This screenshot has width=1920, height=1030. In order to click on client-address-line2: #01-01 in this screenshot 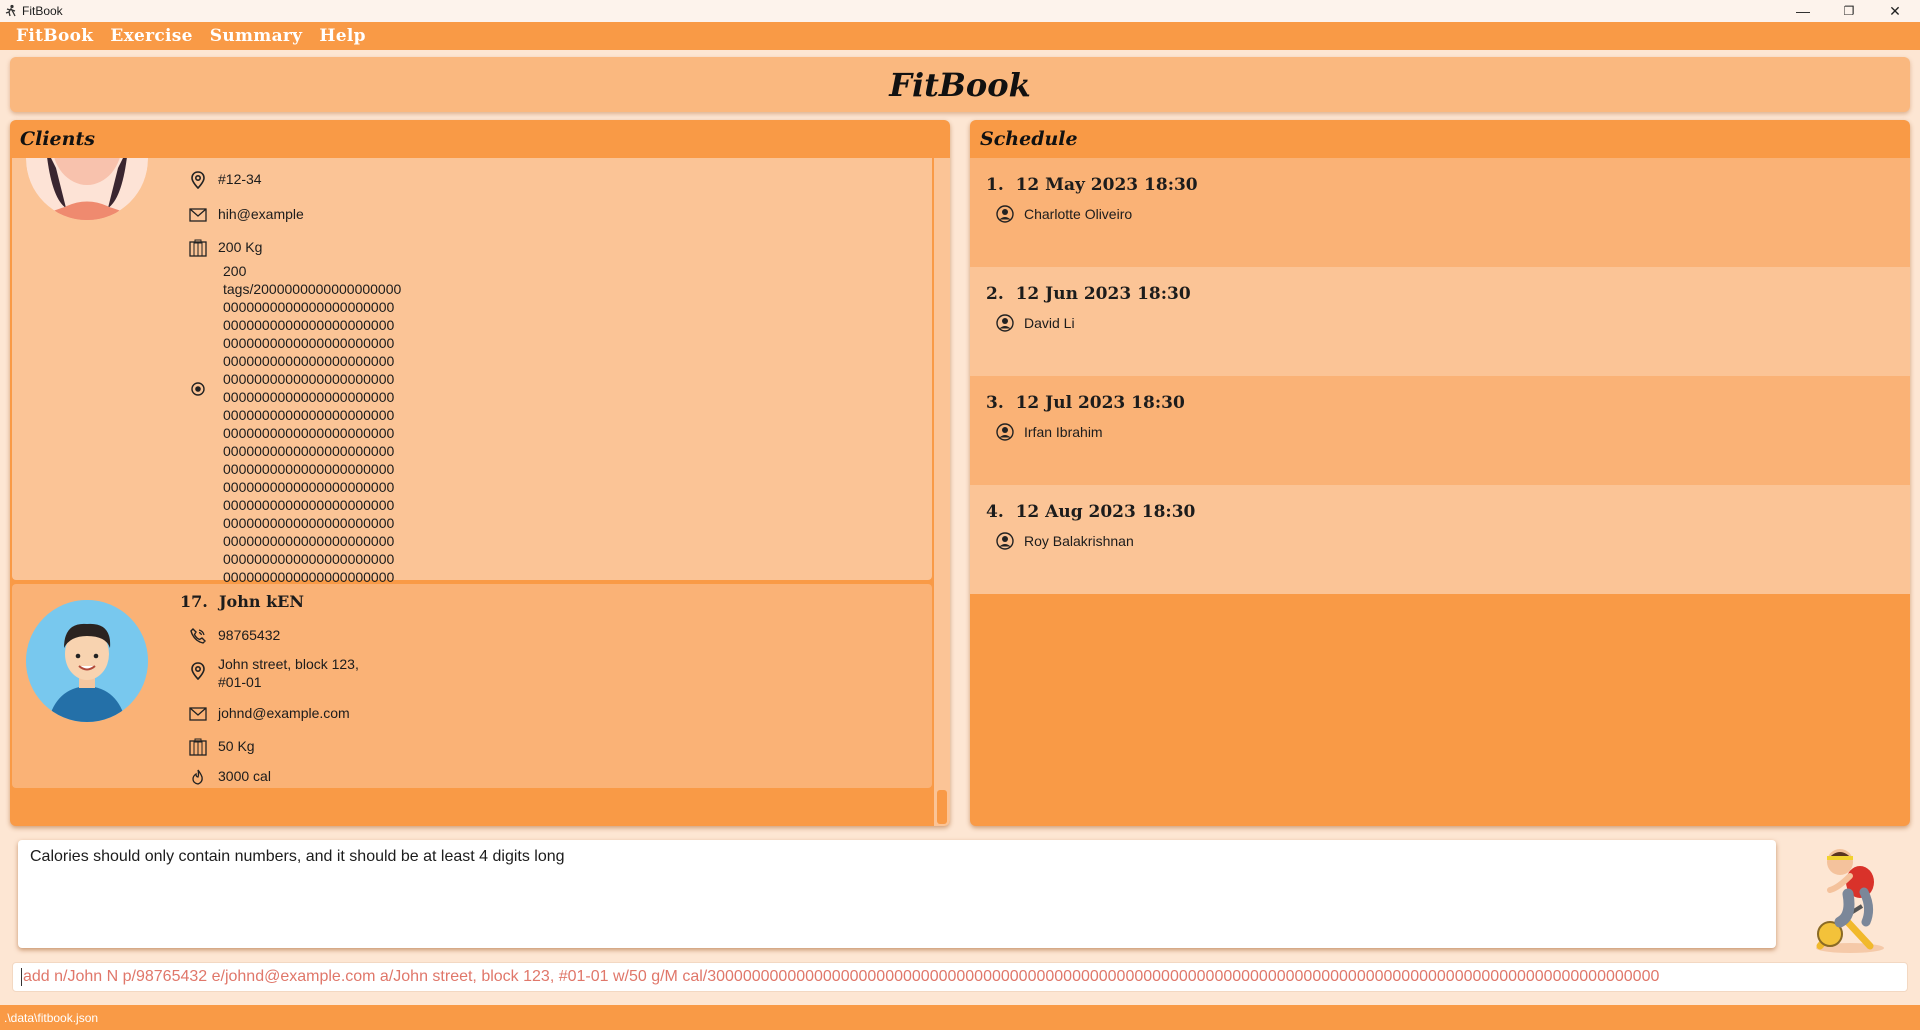, I will do `click(240, 682)`.